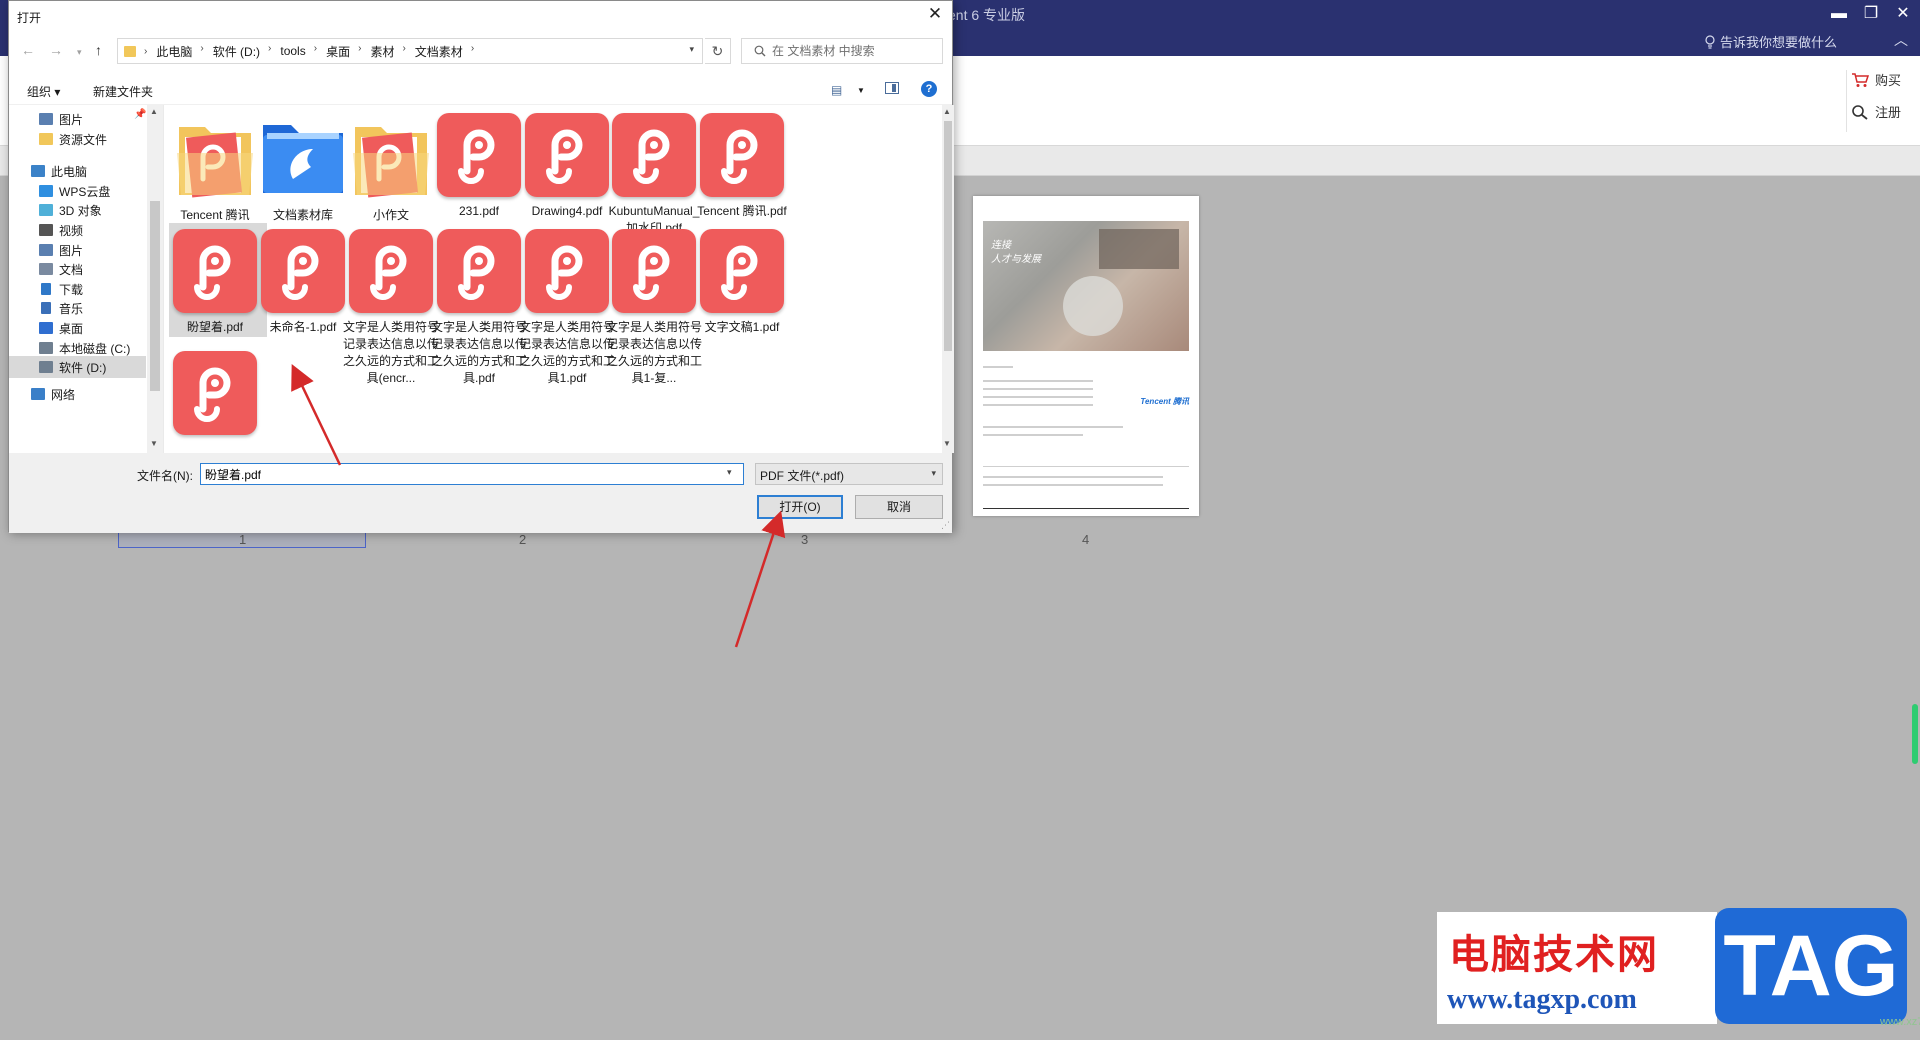 This screenshot has width=1920, height=1040. Describe the element at coordinates (28, 50) in the screenshot. I see `back-arrow-icon: ←` at that location.